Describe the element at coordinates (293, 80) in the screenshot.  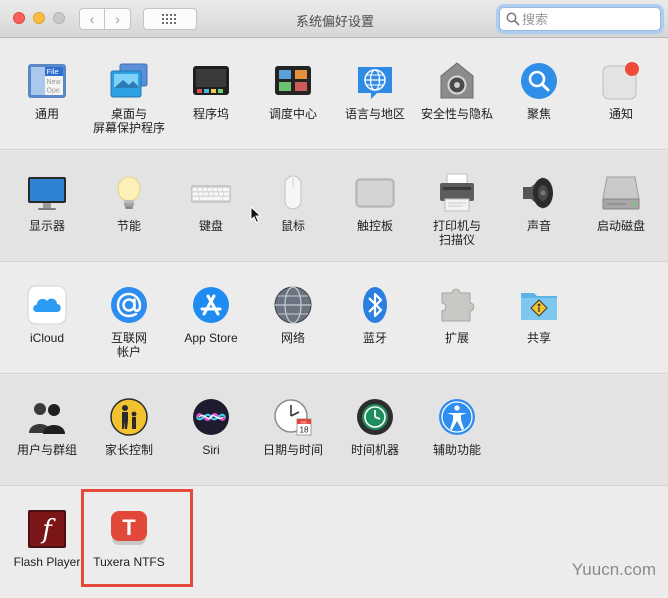
I see `mission-control-icon` at that location.